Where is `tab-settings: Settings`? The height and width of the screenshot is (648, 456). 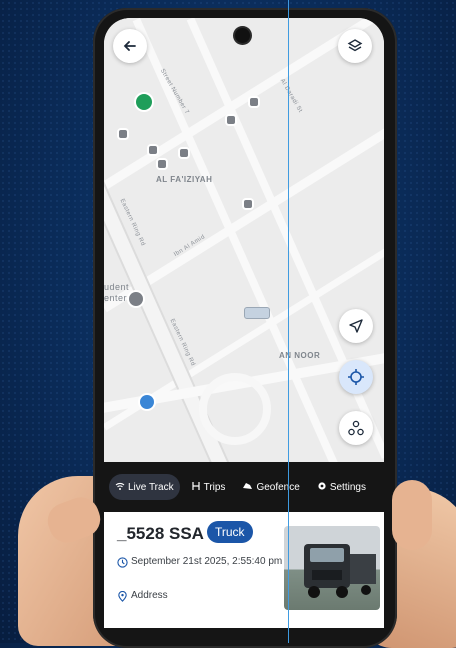
tab-settings: Settings is located at coordinates (341, 487).